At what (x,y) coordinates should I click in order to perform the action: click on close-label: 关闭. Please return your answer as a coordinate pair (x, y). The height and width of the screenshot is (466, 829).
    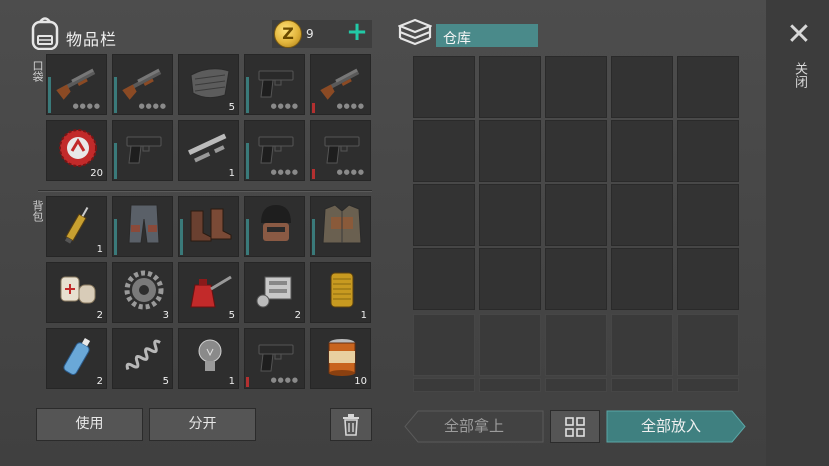
    Looking at the image, I should click on (799, 75).